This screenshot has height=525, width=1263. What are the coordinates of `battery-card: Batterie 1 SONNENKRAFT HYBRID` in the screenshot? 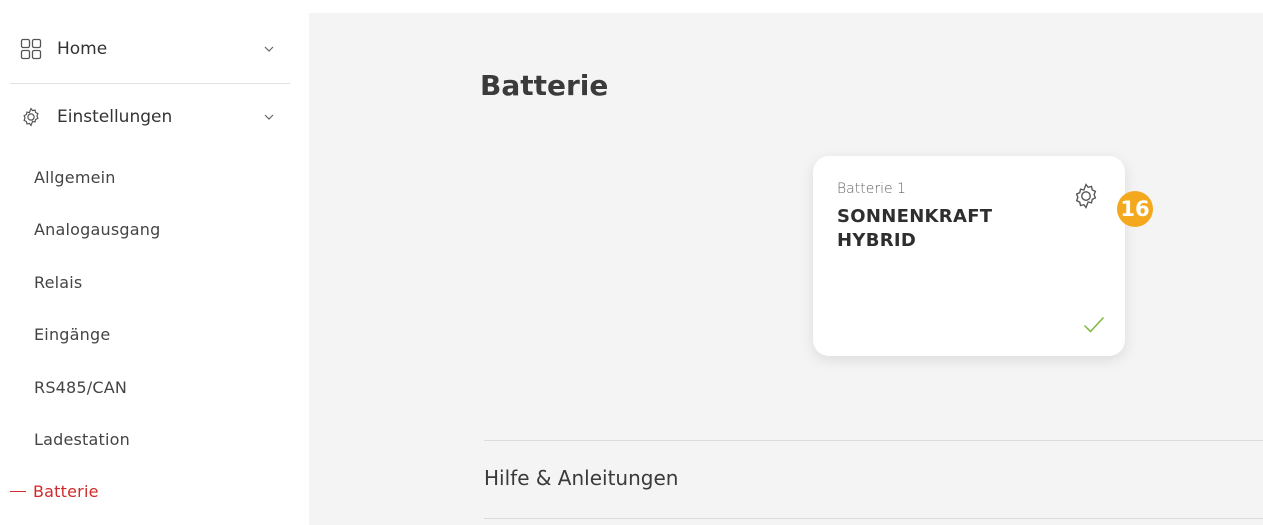 It's located at (969, 256).